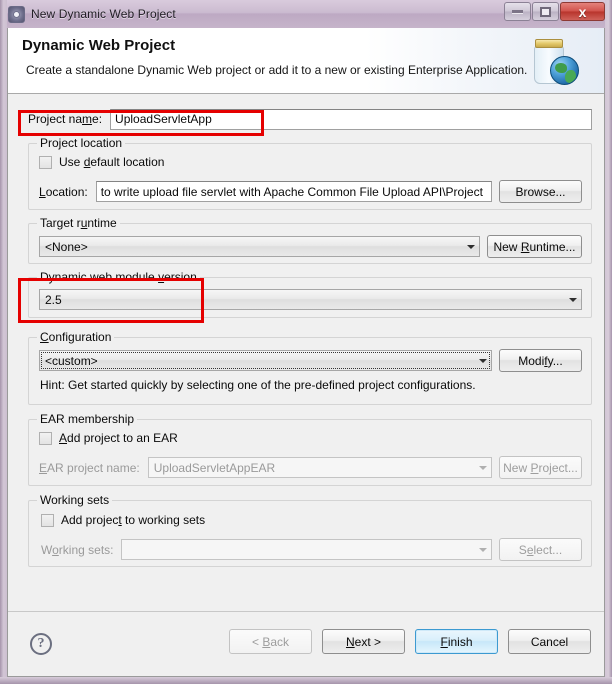 This screenshot has height=684, width=612. I want to click on add-project-to-ear-checkbox, so click(45, 438).